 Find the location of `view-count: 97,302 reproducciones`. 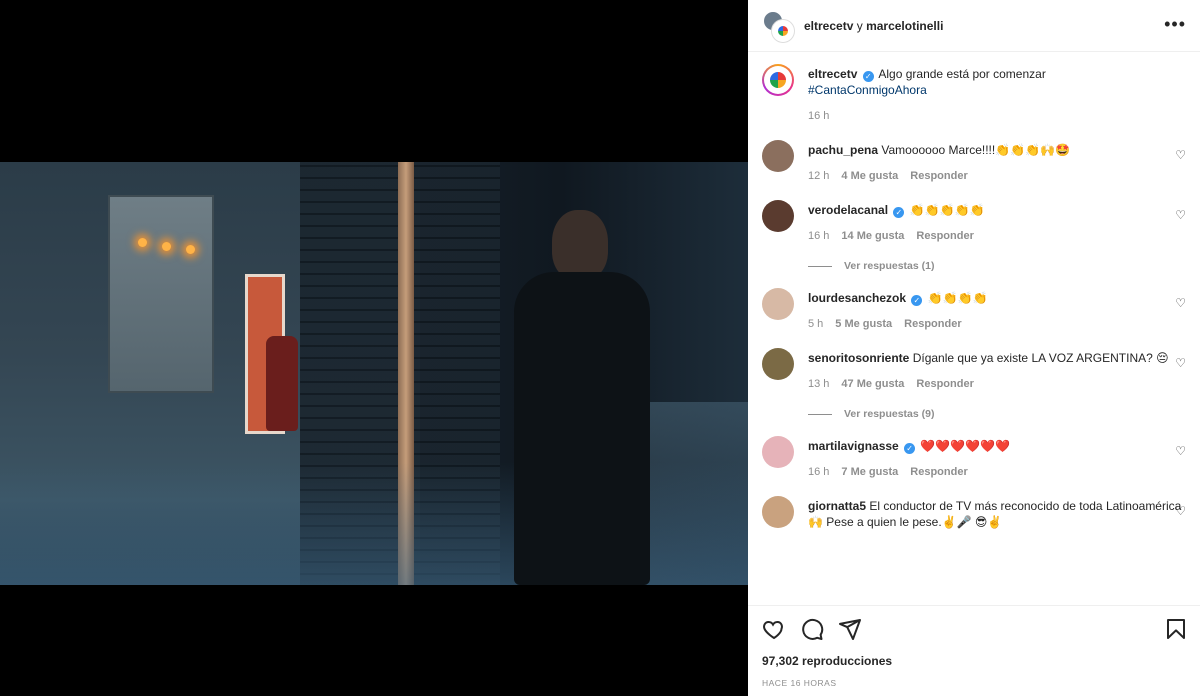

view-count: 97,302 reproducciones is located at coordinates (974, 661).